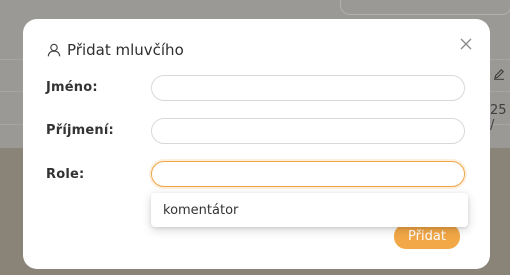 The width and height of the screenshot is (510, 275). Describe the element at coordinates (308, 131) in the screenshot. I see `last-name-input` at that location.